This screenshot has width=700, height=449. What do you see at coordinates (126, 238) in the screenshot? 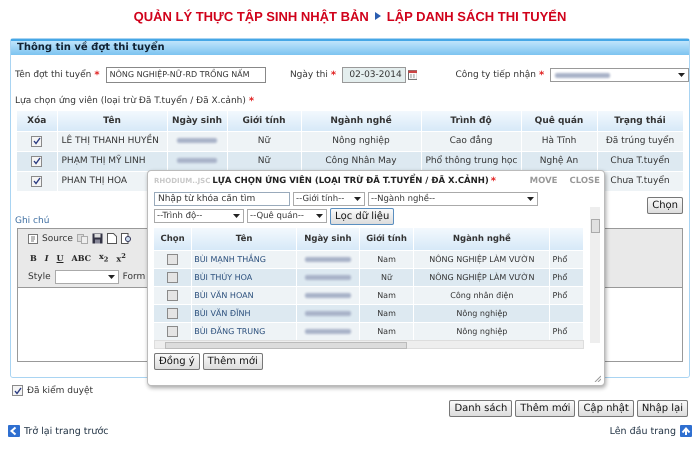
I see `preview-icon` at bounding box center [126, 238].